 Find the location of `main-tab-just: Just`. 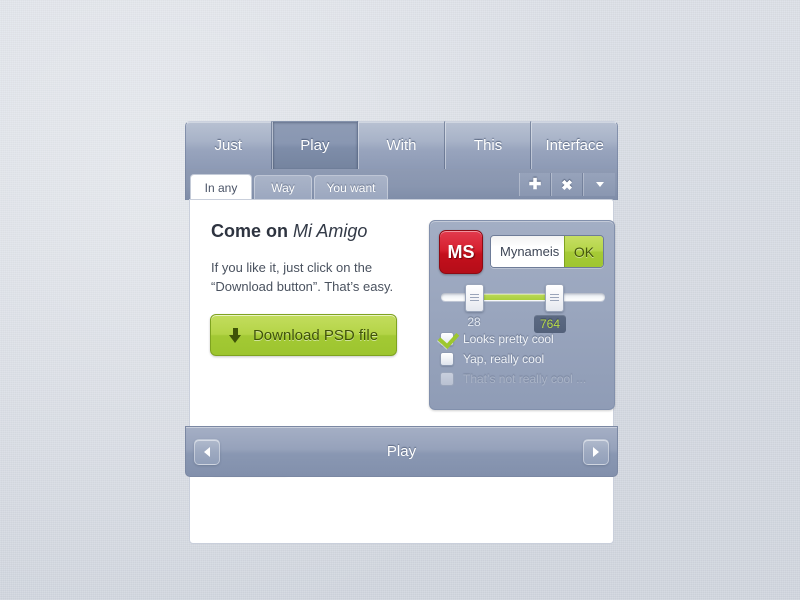

main-tab-just: Just is located at coordinates (228, 145).